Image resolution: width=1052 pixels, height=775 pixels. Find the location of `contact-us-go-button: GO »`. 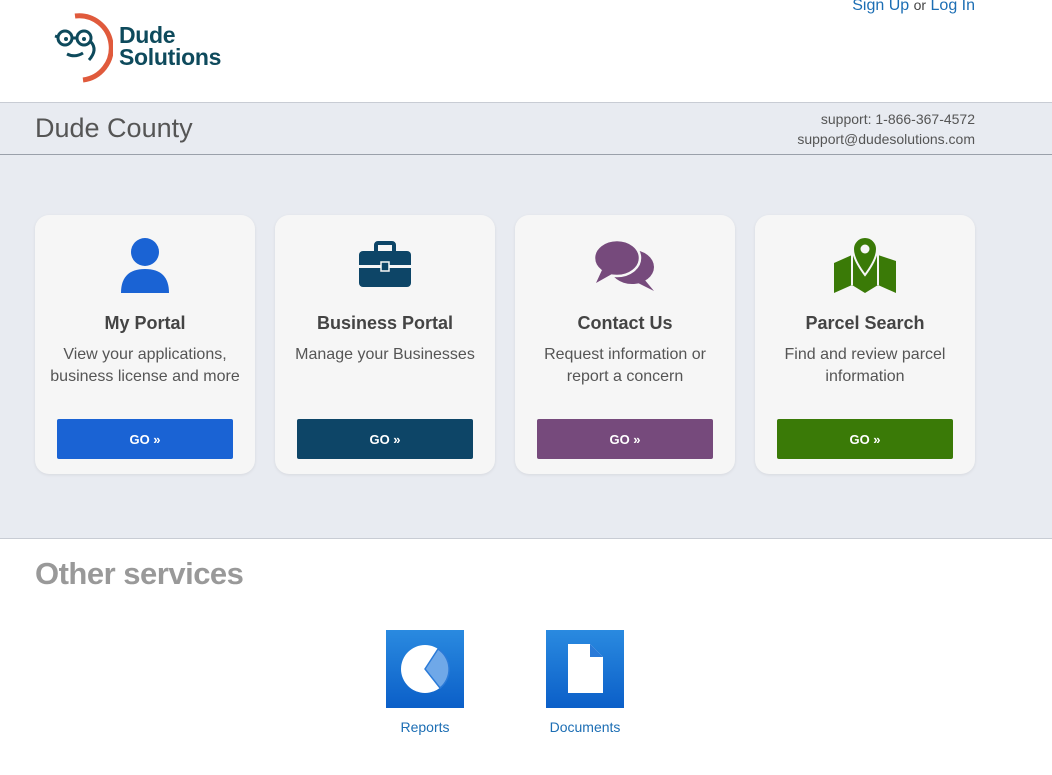

contact-us-go-button: GO » is located at coordinates (625, 439).